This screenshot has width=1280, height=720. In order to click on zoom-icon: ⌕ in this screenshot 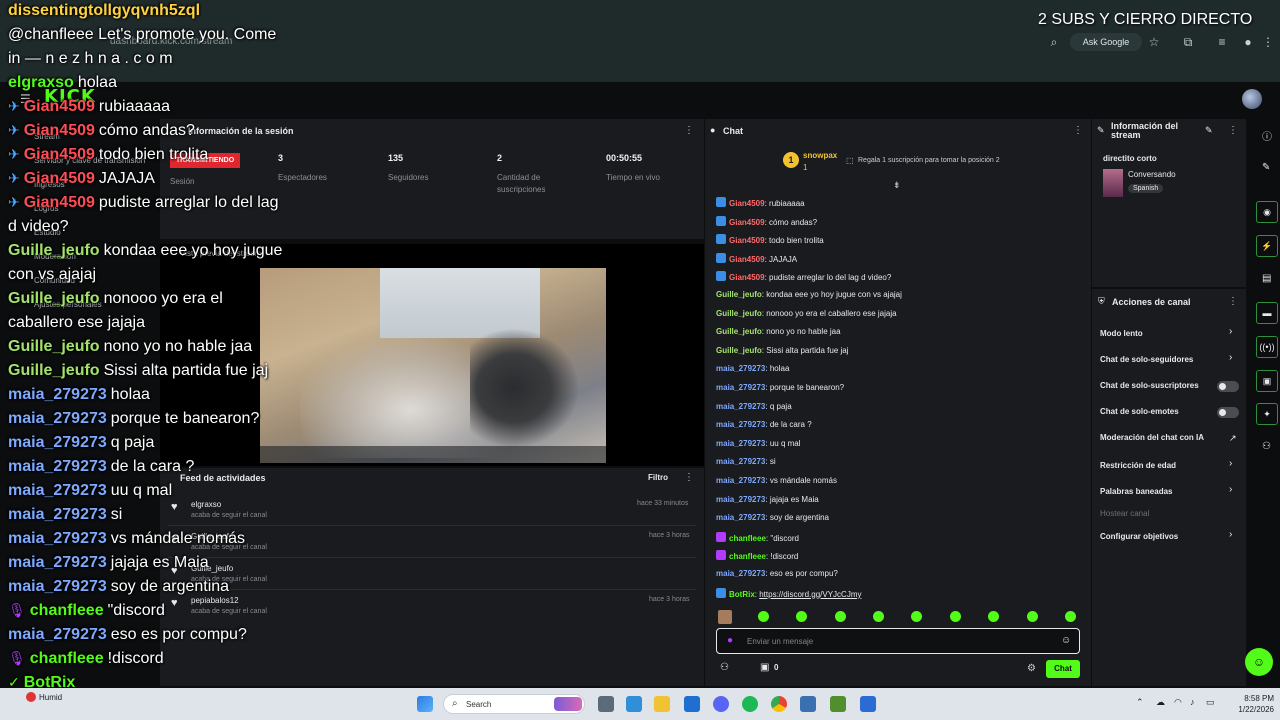, I will do `click(1054, 42)`.